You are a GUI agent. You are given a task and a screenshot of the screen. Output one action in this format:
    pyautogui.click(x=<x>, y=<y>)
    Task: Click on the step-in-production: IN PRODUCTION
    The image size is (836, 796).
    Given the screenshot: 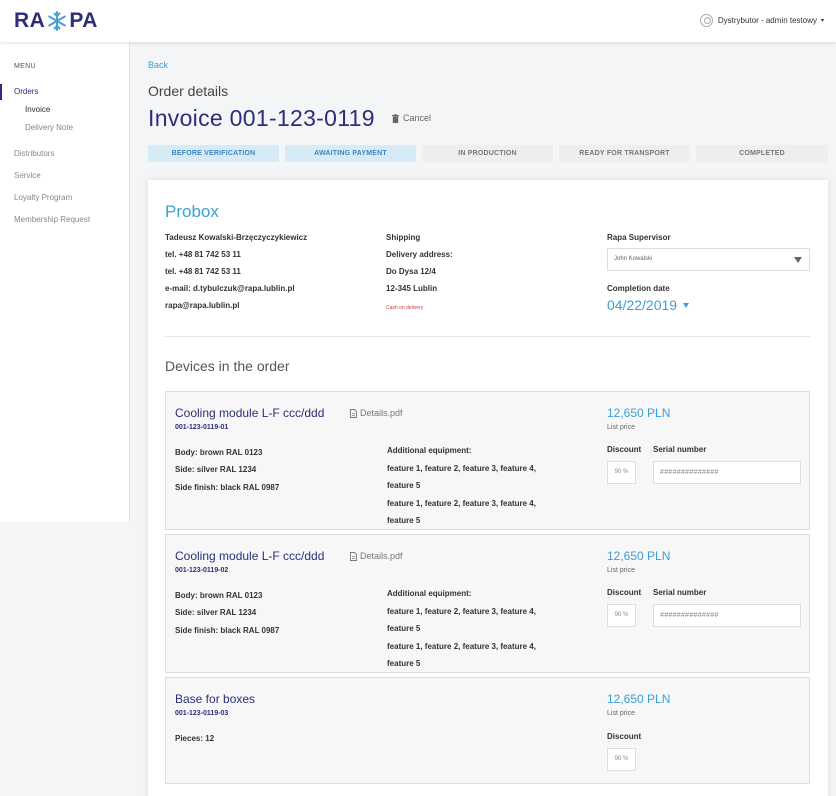 What is the action you would take?
    pyautogui.click(x=487, y=153)
    